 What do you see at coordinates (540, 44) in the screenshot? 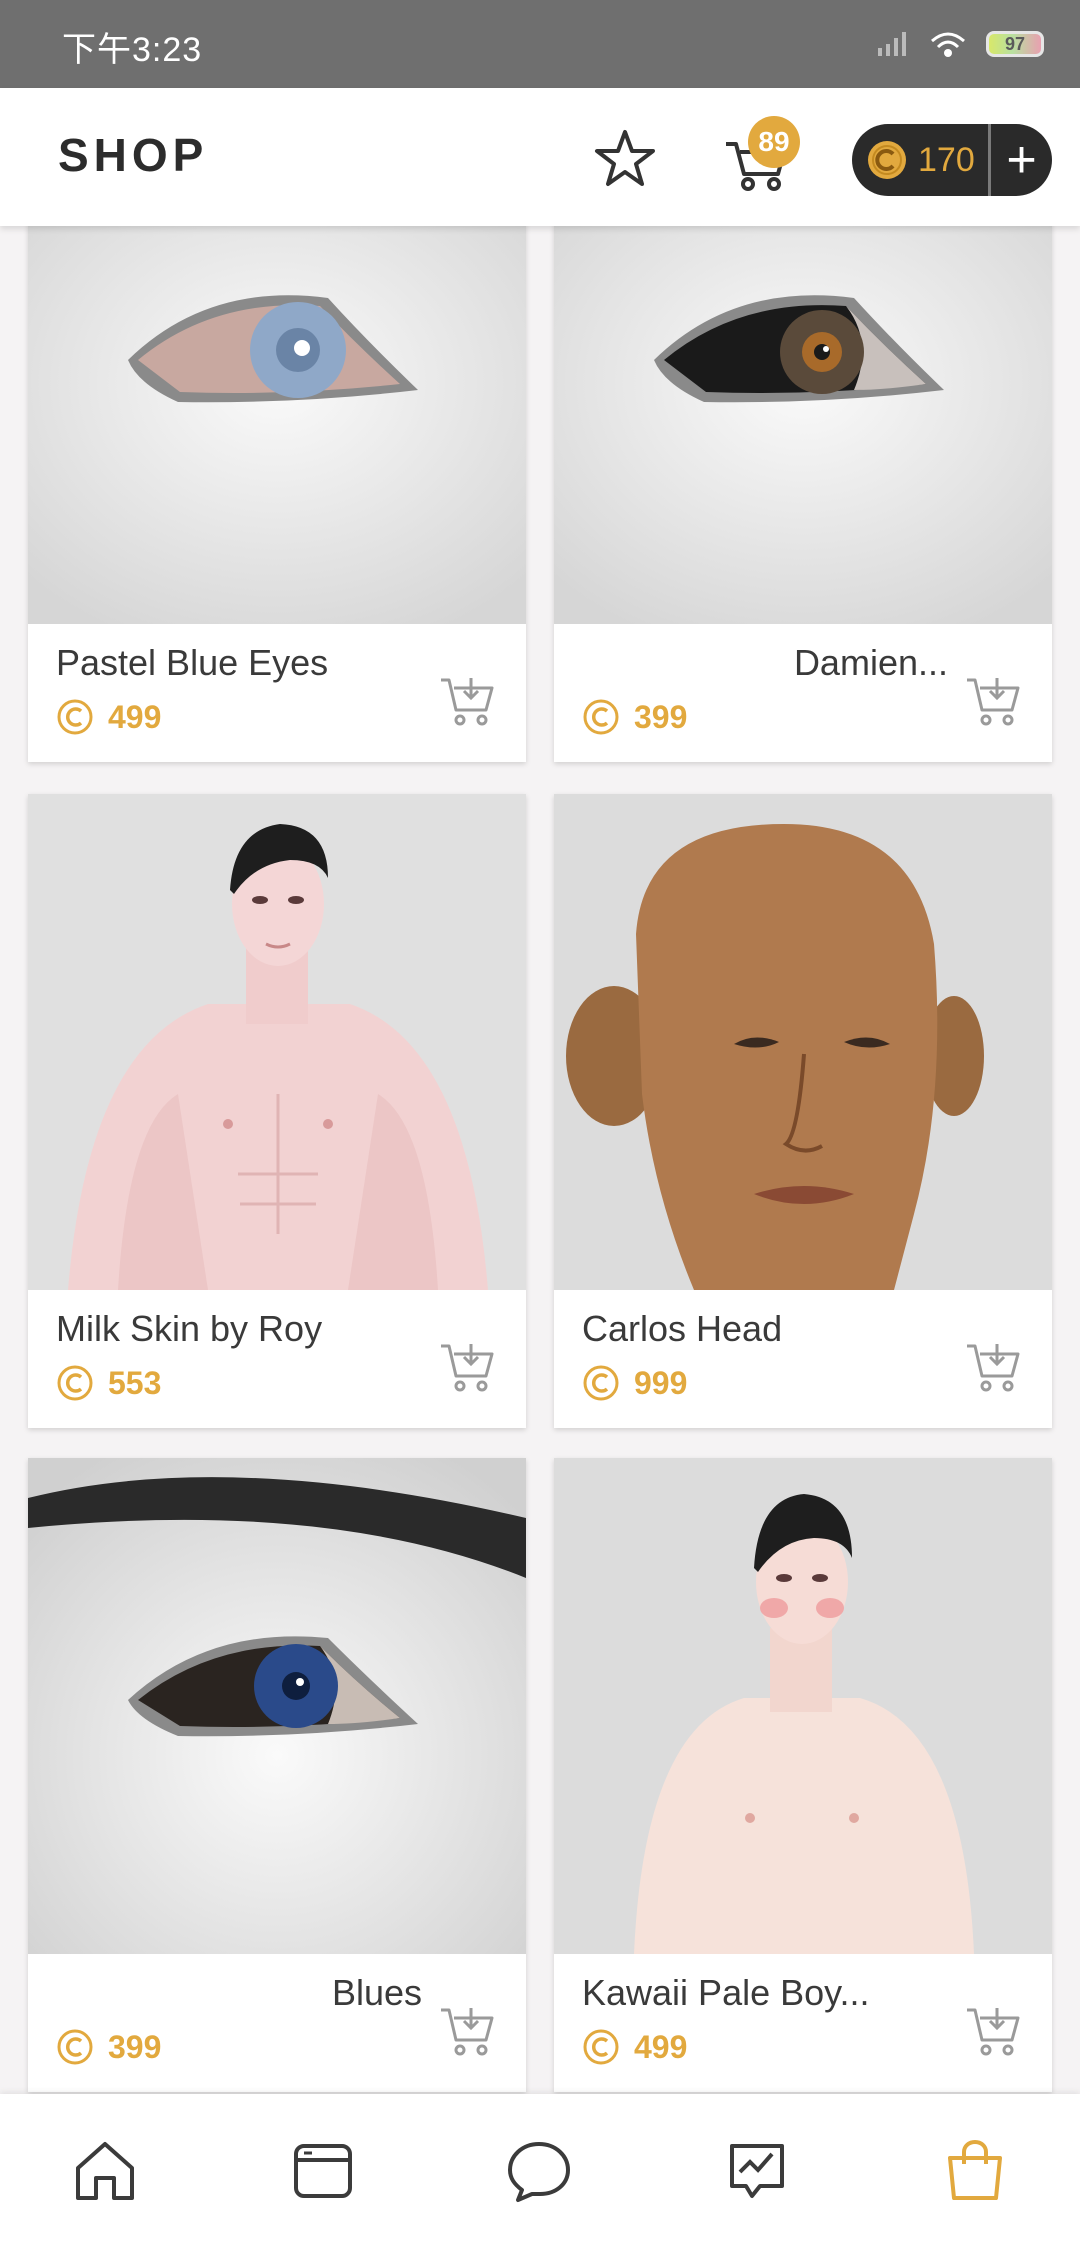
I see `status-bar: 下午3:23 97` at bounding box center [540, 44].